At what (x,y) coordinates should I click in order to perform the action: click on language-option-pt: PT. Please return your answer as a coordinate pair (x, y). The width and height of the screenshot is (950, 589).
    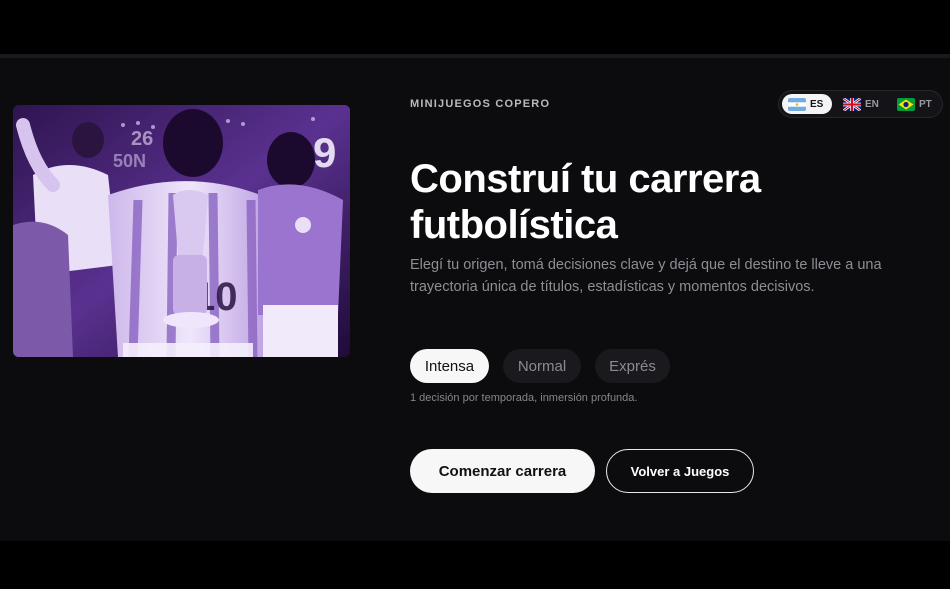
    Looking at the image, I should click on (916, 104).